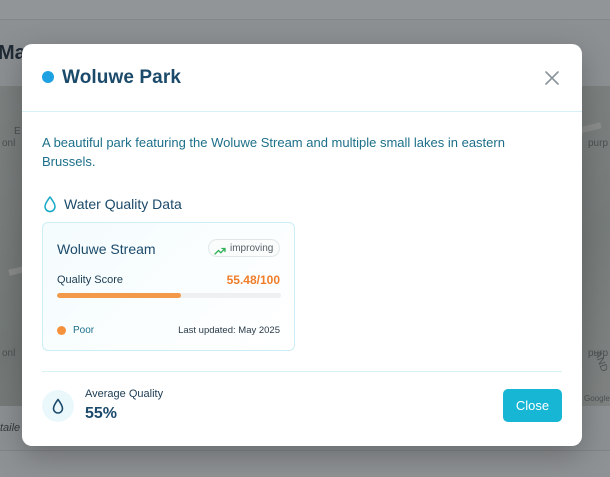  What do you see at coordinates (253, 280) in the screenshot?
I see `quality-score-value: 55.48/100` at bounding box center [253, 280].